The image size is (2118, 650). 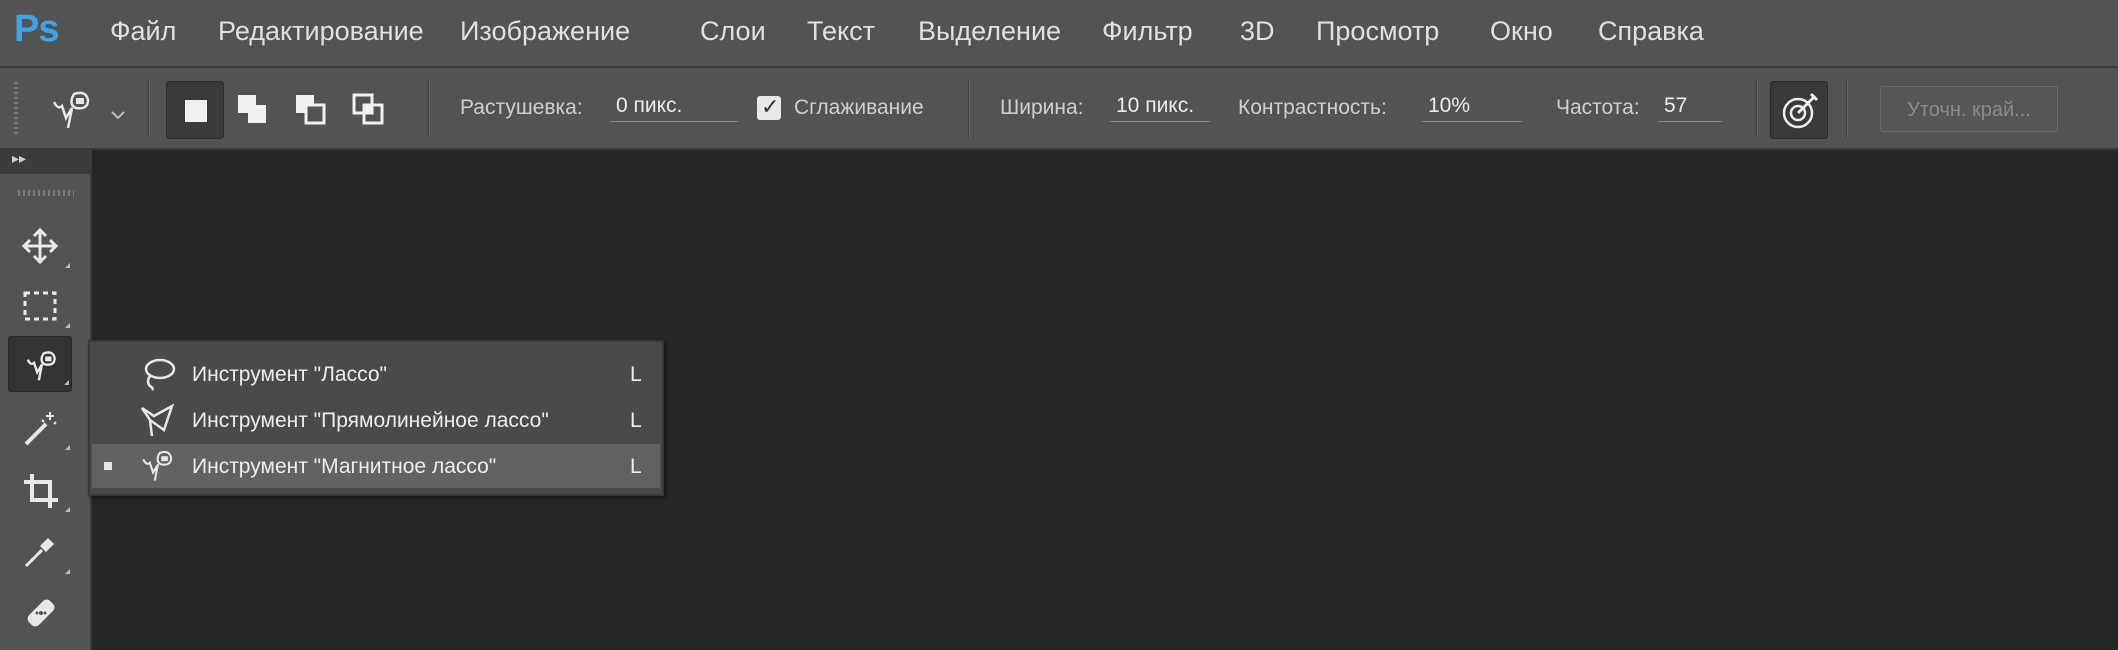 I want to click on contrast-label: Контрастность:, so click(x=1312, y=107).